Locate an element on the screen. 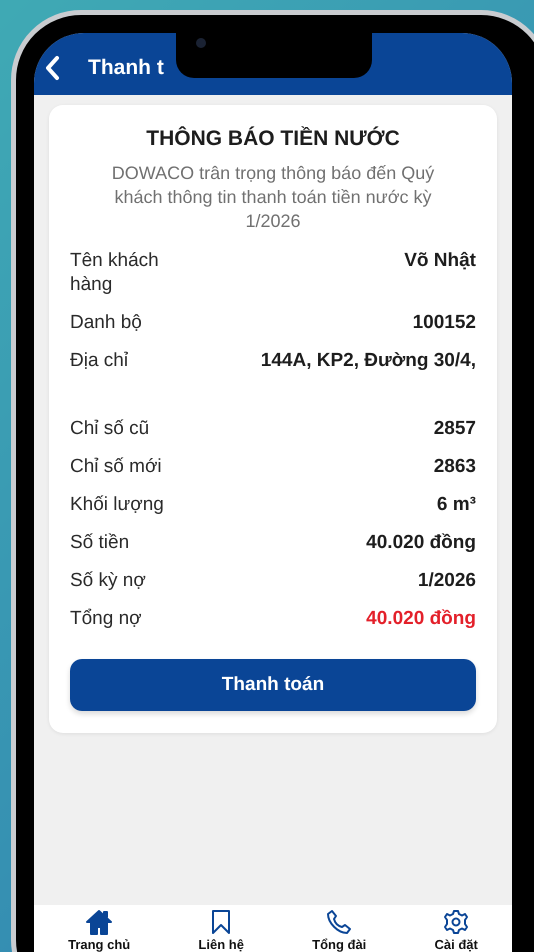 This screenshot has height=952, width=534. field-label: Chỉ số mới is located at coordinates (116, 467).